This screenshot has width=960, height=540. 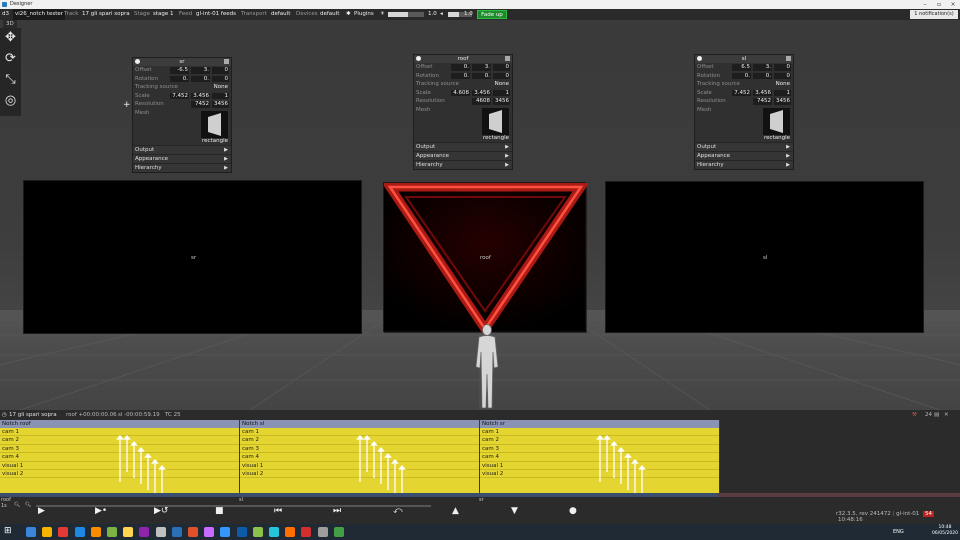 I want to click on illustrator-icon, so click(x=193, y=532).